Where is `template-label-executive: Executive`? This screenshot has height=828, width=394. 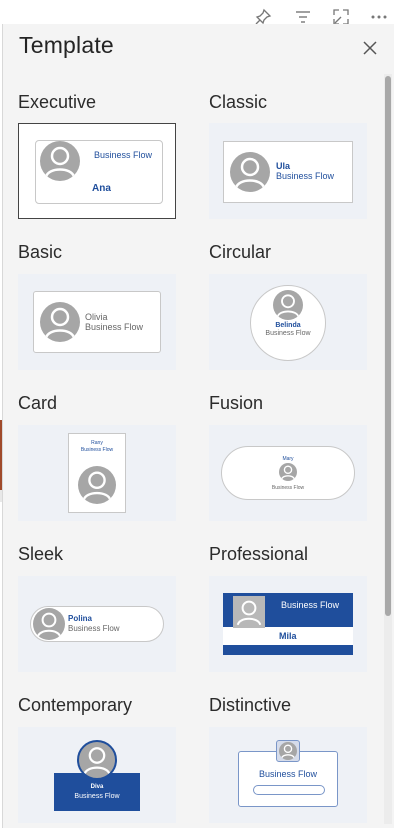
template-label-executive: Executive is located at coordinates (57, 102).